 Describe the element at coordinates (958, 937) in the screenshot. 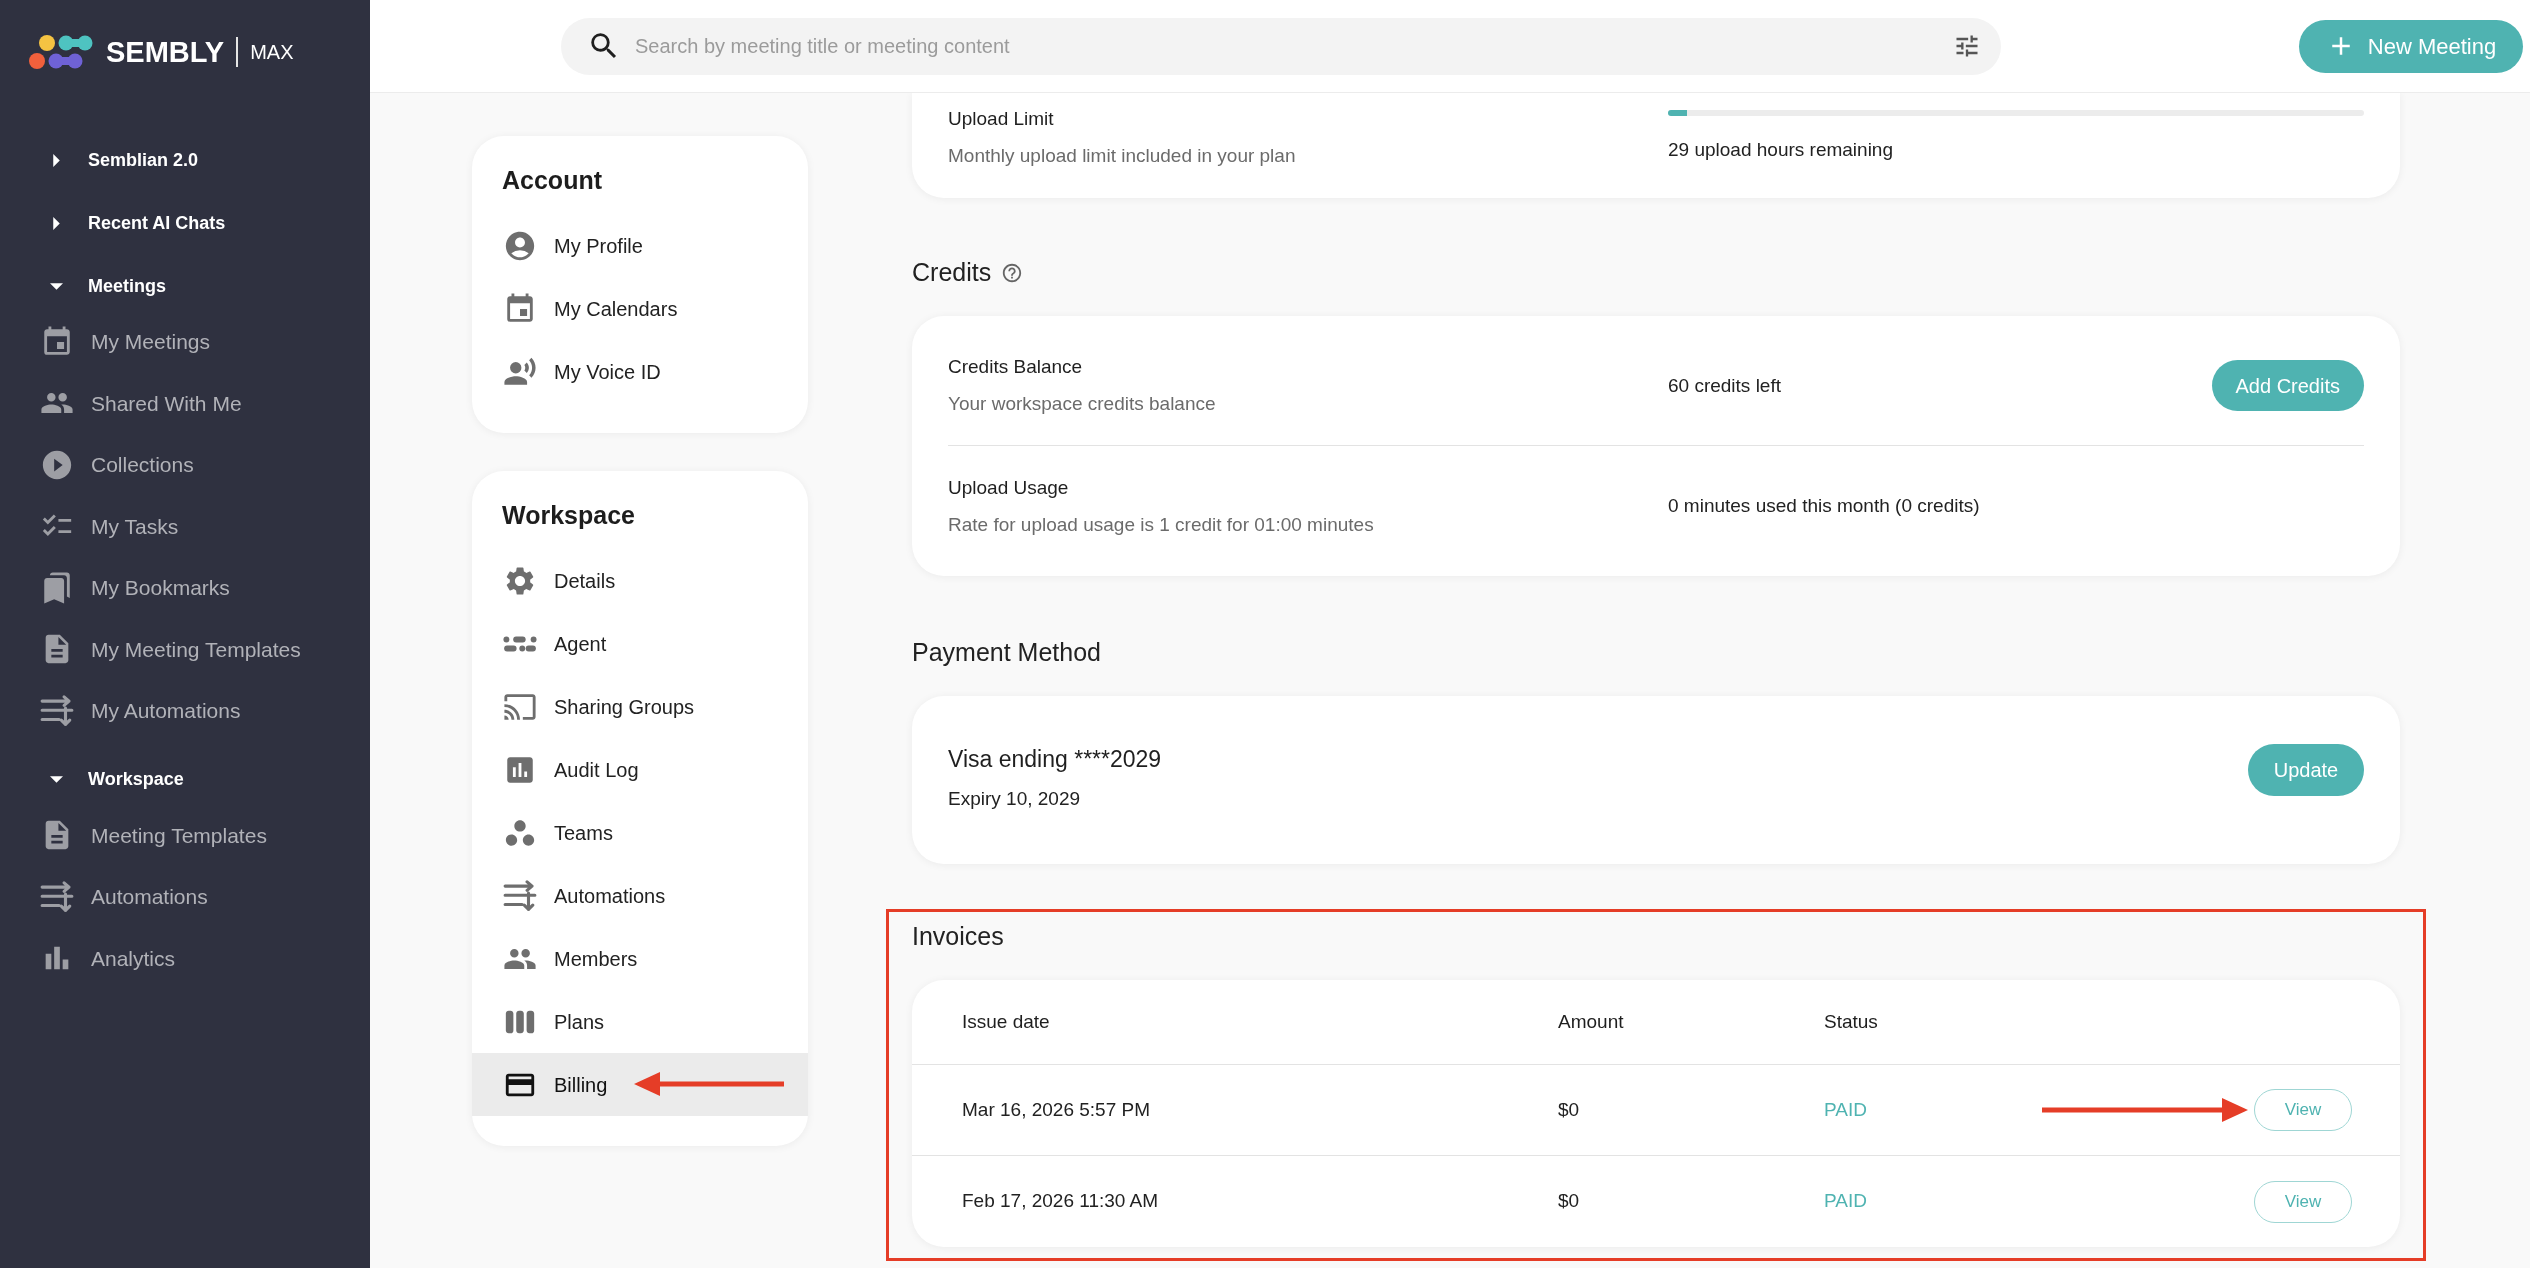

I see `section-heading: Invoices` at that location.